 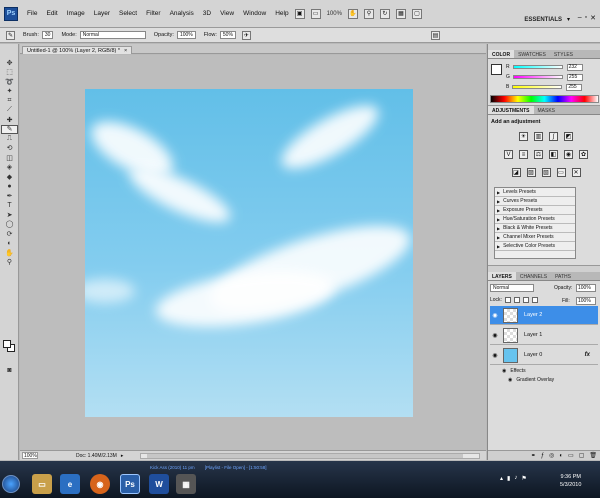 What do you see at coordinates (553, 154) in the screenshot?
I see `black-white-icon: ◧` at bounding box center [553, 154].